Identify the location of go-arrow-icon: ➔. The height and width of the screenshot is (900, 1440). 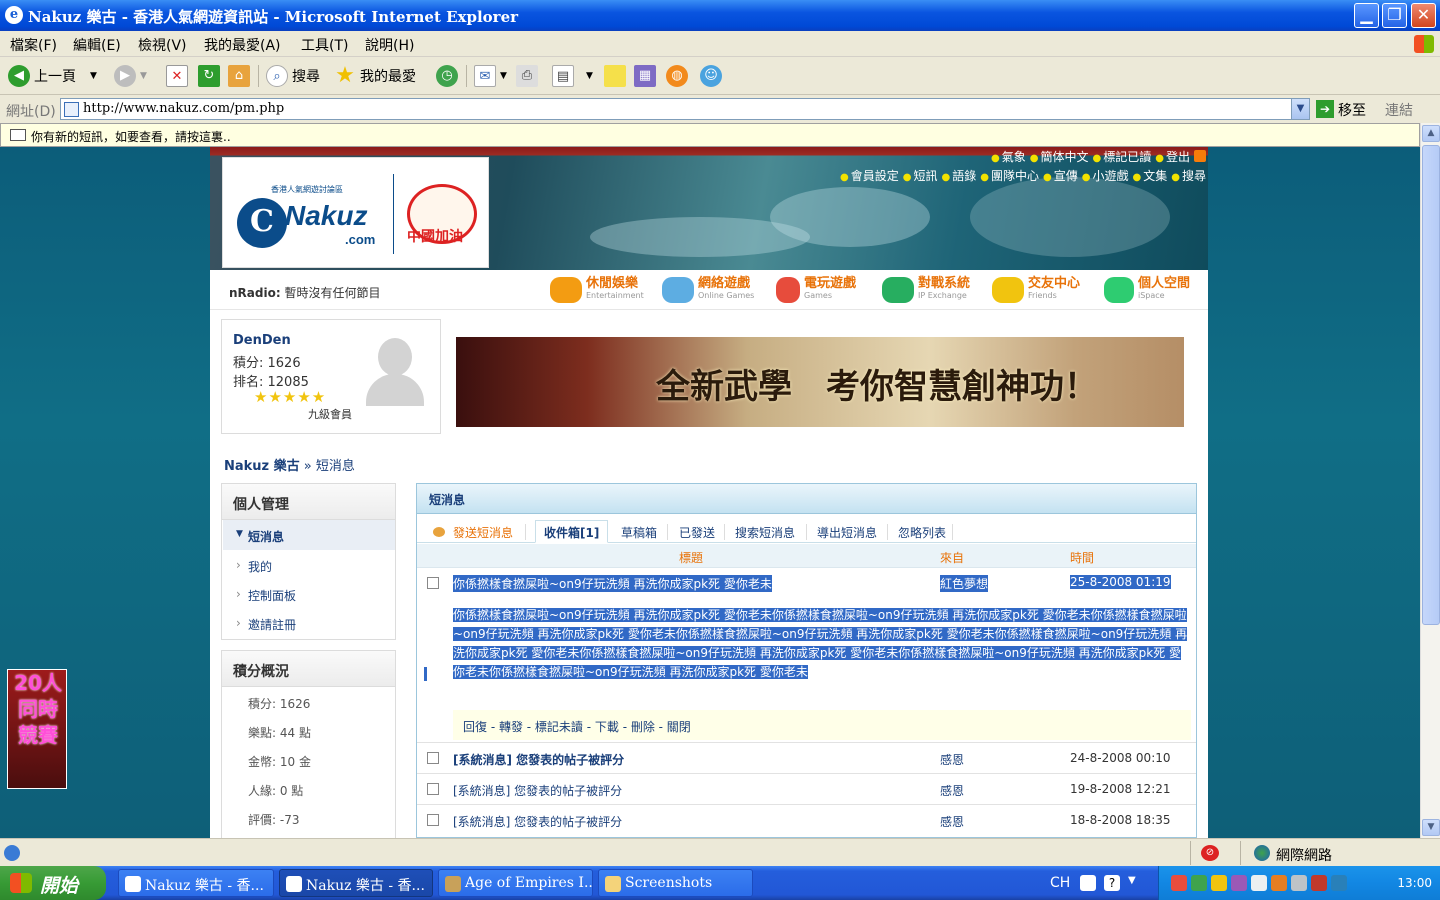
(1325, 109).